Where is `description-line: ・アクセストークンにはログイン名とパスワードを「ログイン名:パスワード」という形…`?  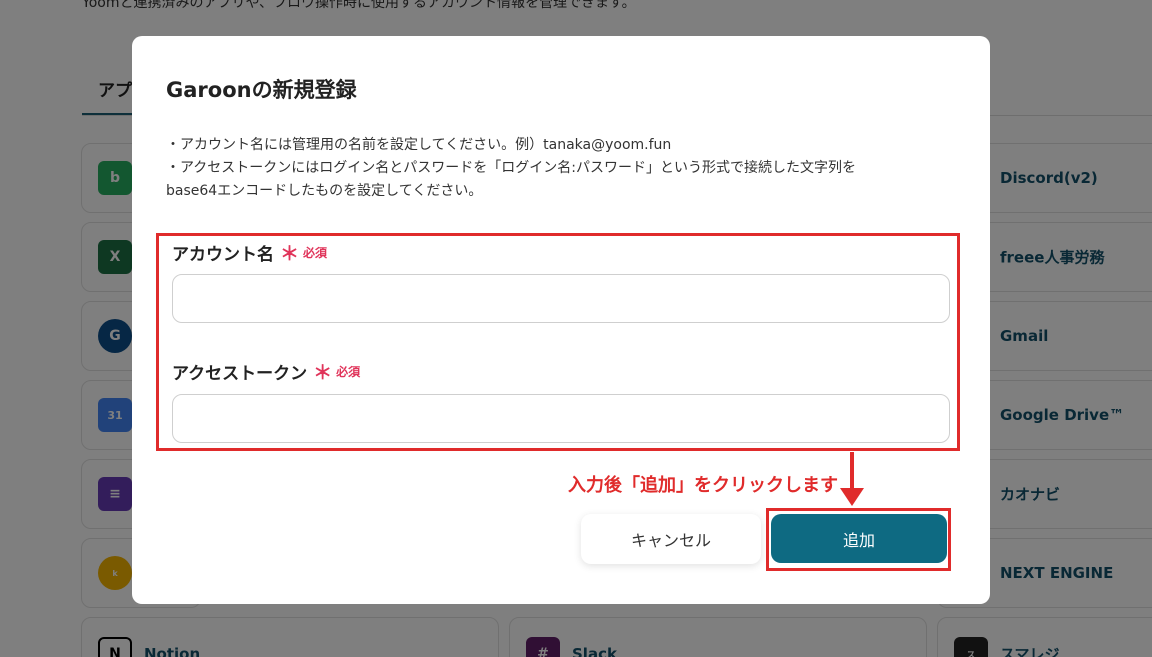 description-line: ・アクセストークンにはログイン名とパスワードを「ログイン名:パスワード」という形… is located at coordinates (511, 168).